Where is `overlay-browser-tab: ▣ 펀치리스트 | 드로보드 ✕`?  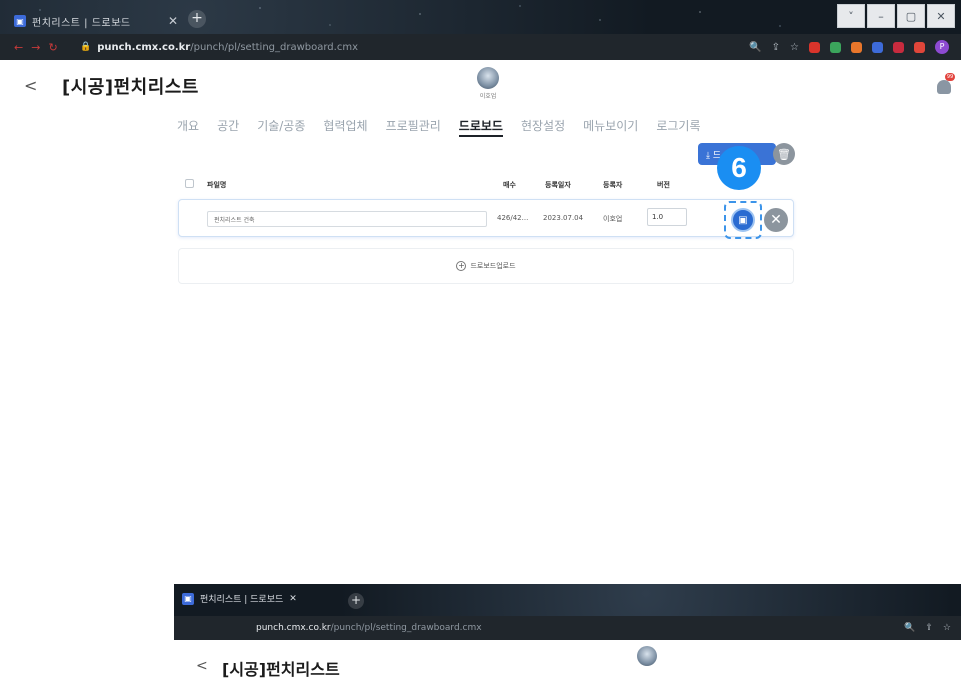
overlay-browser-tab: ▣ 펀치리스트 | 드로보드 ✕ is located at coordinates (239, 598).